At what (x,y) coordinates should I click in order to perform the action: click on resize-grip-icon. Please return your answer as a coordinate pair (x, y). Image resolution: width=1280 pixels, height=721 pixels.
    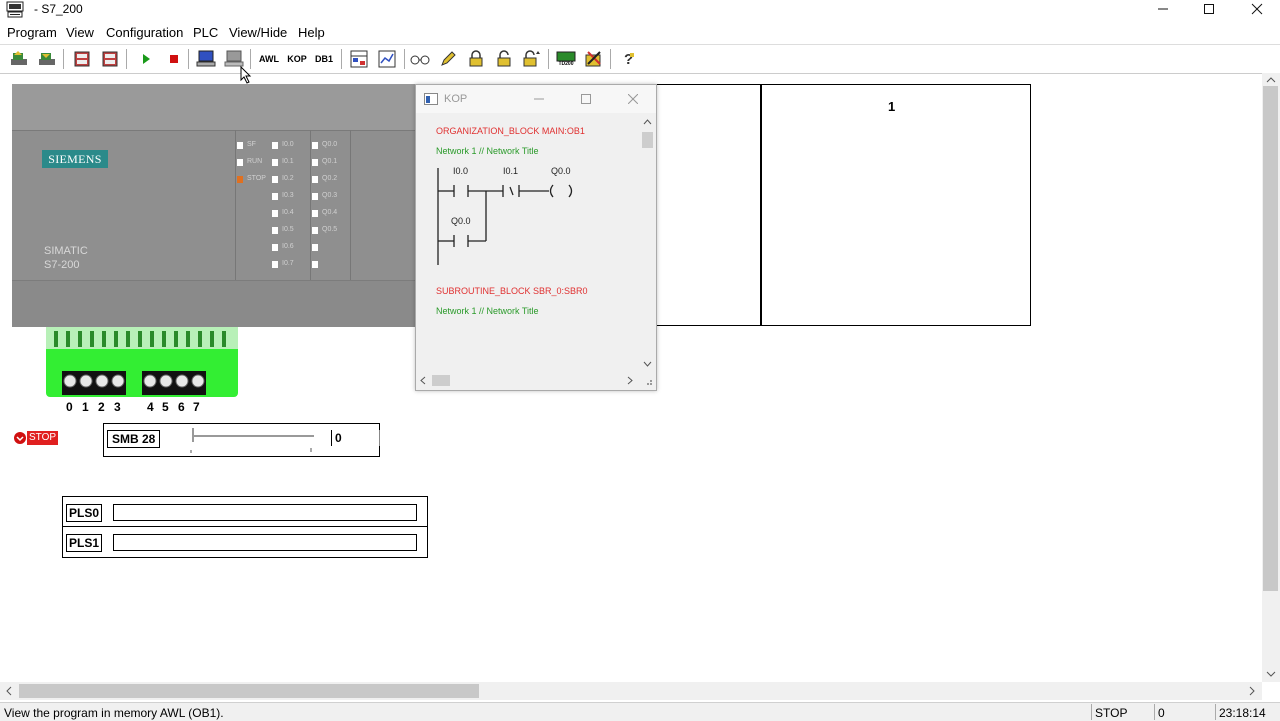
    Looking at the image, I should click on (648, 381).